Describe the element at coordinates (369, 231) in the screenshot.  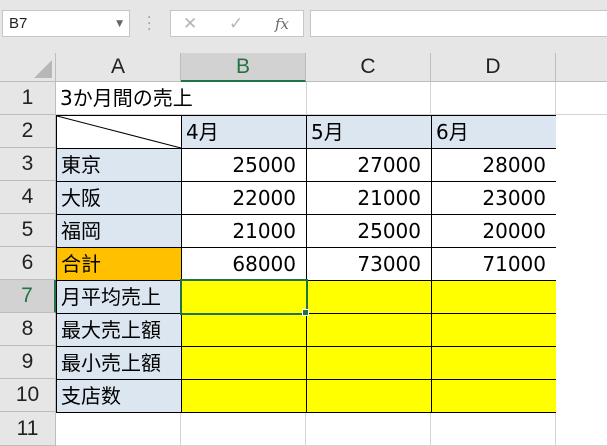
I see `cell-c5: 25000` at that location.